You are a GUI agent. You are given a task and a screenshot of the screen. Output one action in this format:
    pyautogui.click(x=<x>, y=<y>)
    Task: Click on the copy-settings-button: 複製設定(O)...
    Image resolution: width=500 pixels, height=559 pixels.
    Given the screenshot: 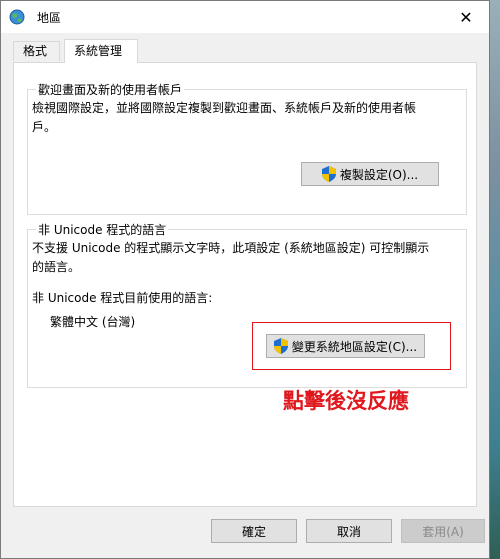 What is the action you would take?
    pyautogui.click(x=370, y=174)
    